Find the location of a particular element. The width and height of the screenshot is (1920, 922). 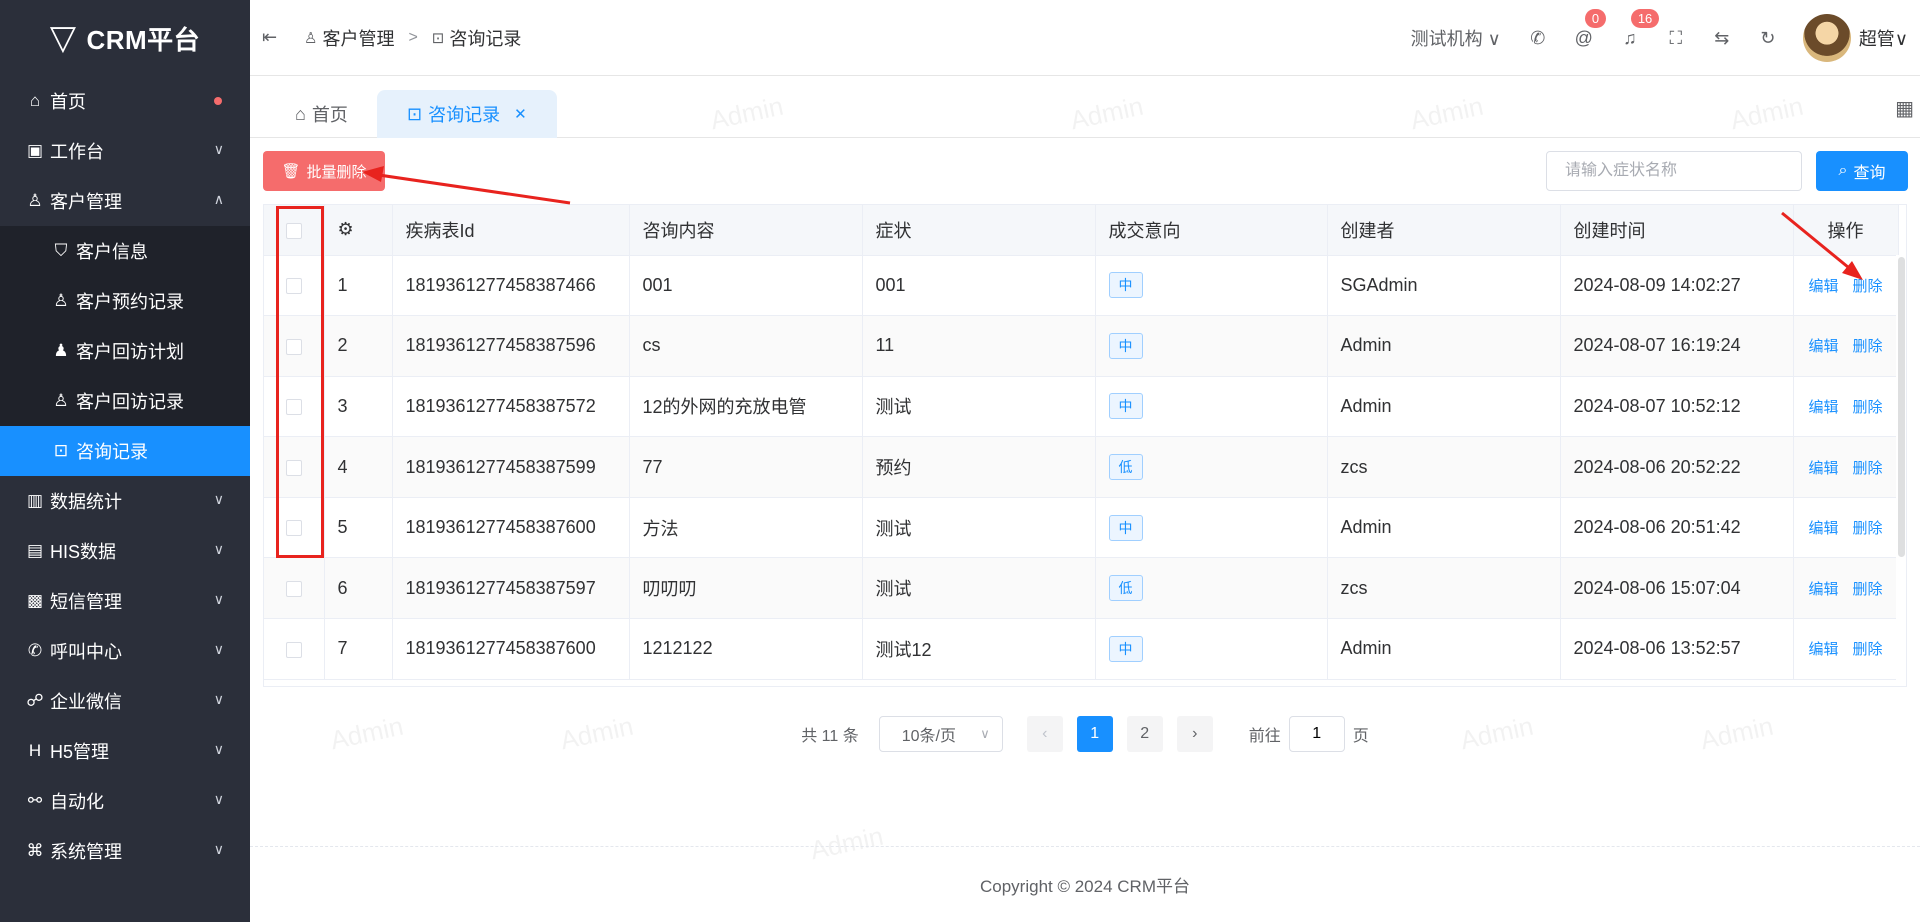

sidebar-item-followup-records: ♙ 客户回访记录 is located at coordinates (125, 401).